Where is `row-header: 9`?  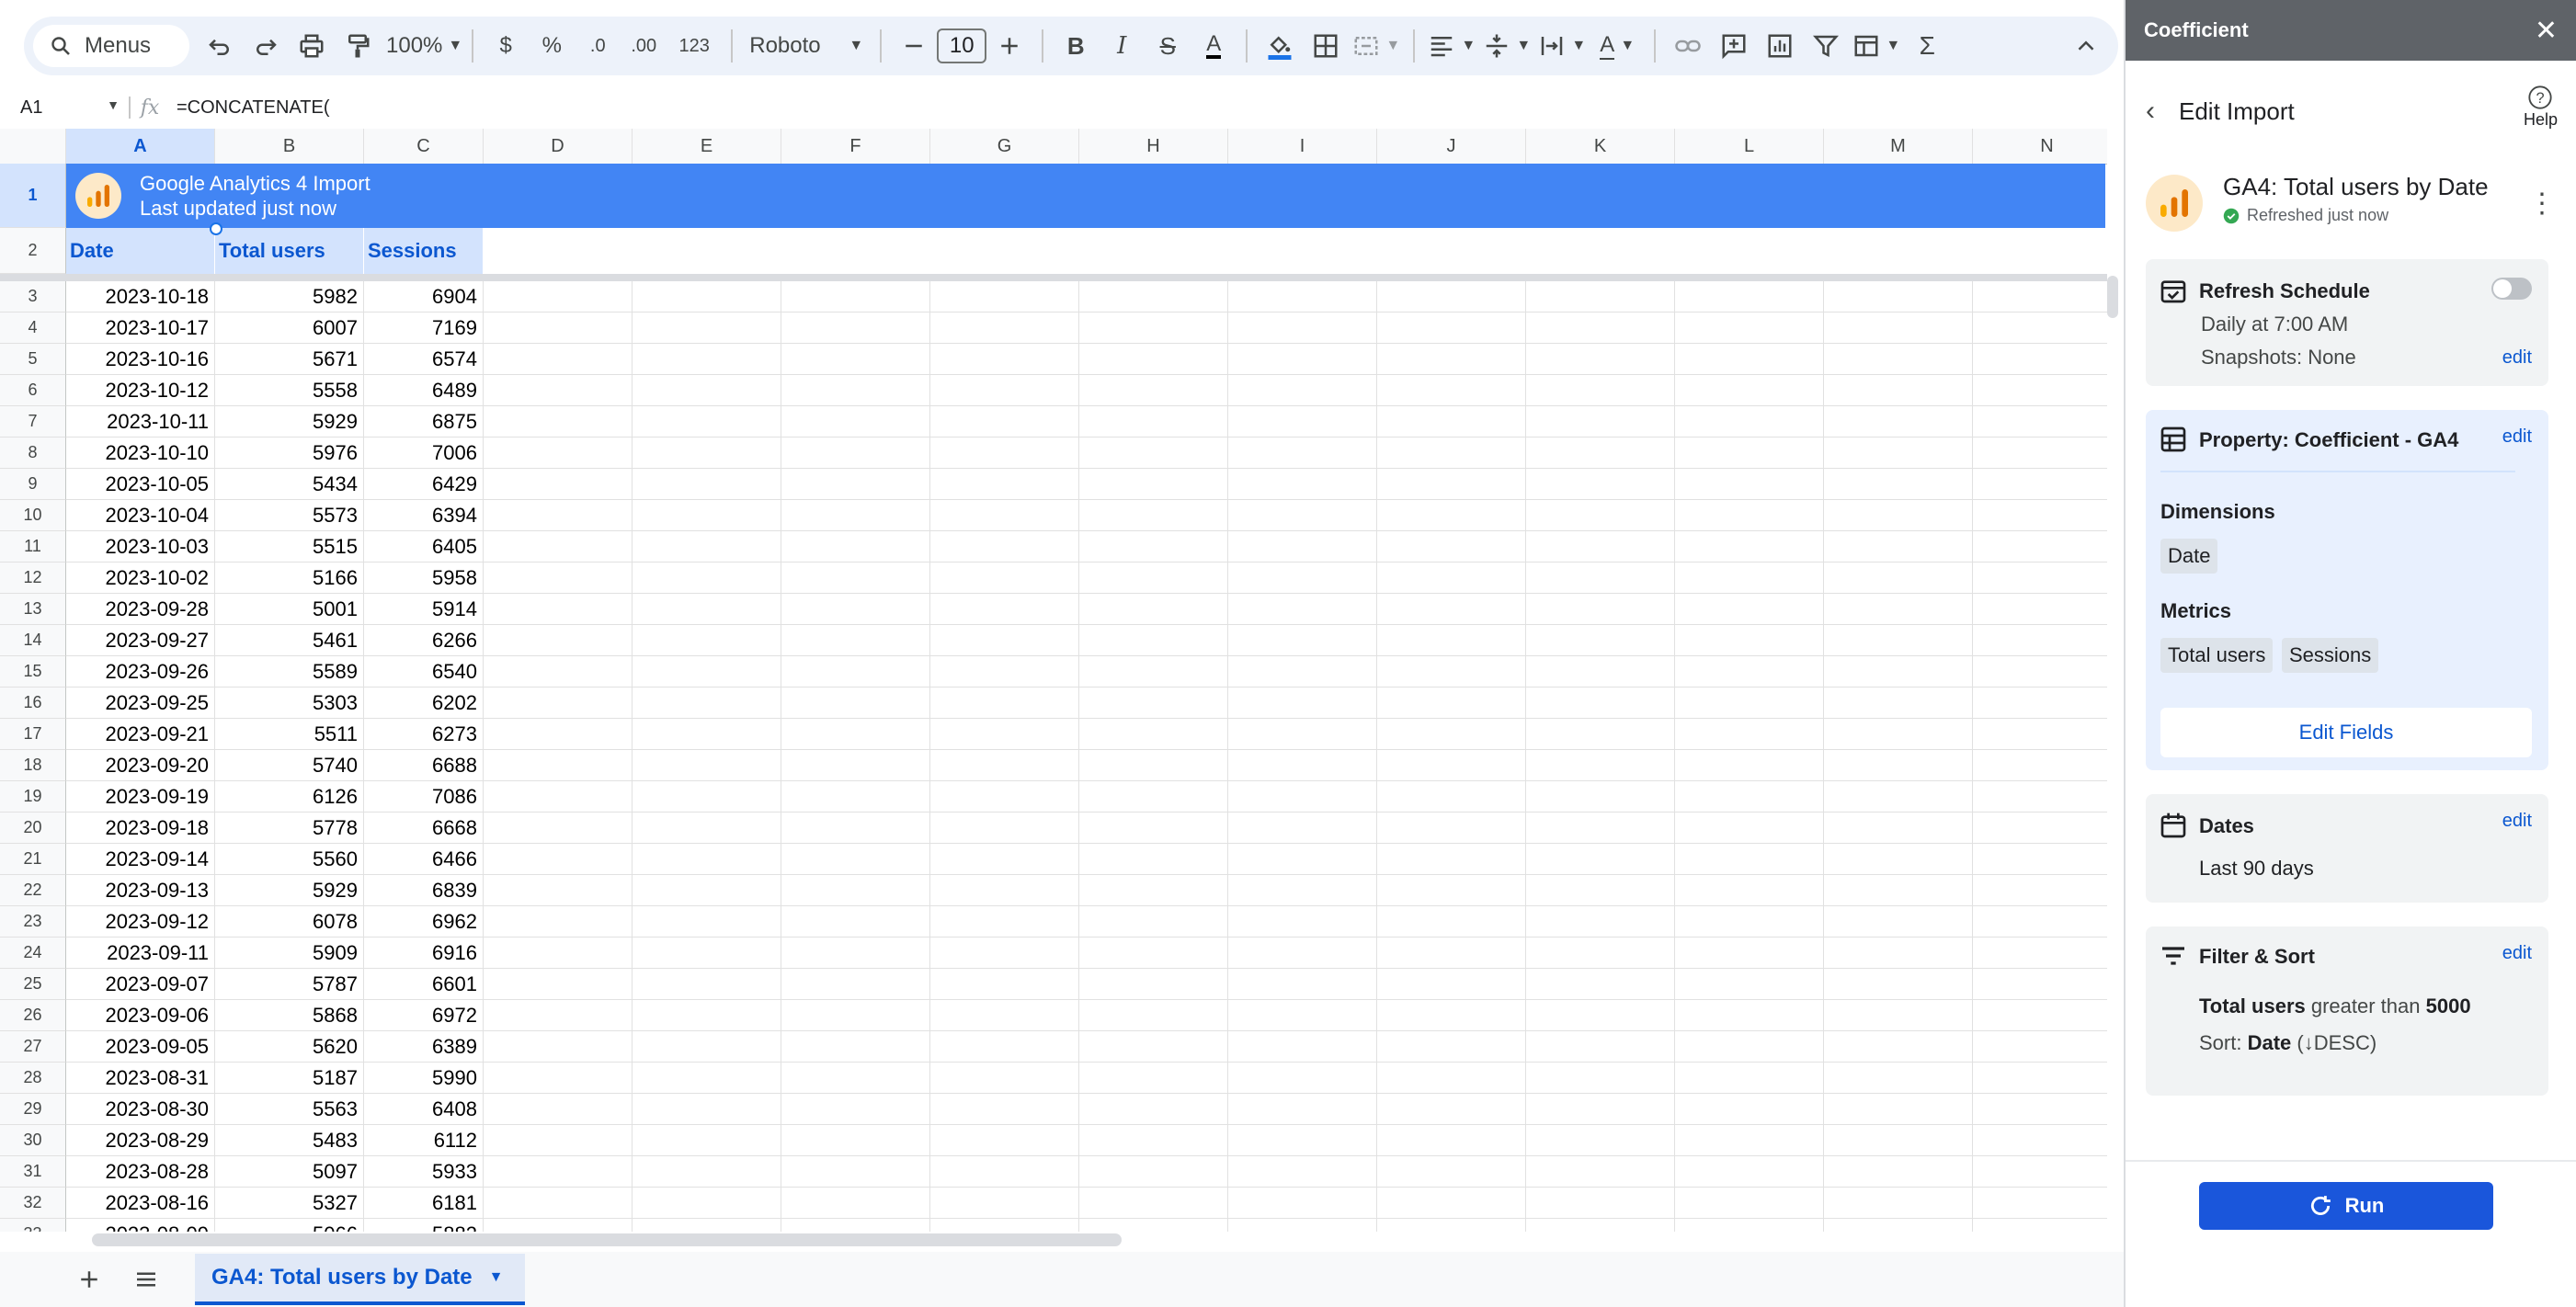 row-header: 9 is located at coordinates (33, 484).